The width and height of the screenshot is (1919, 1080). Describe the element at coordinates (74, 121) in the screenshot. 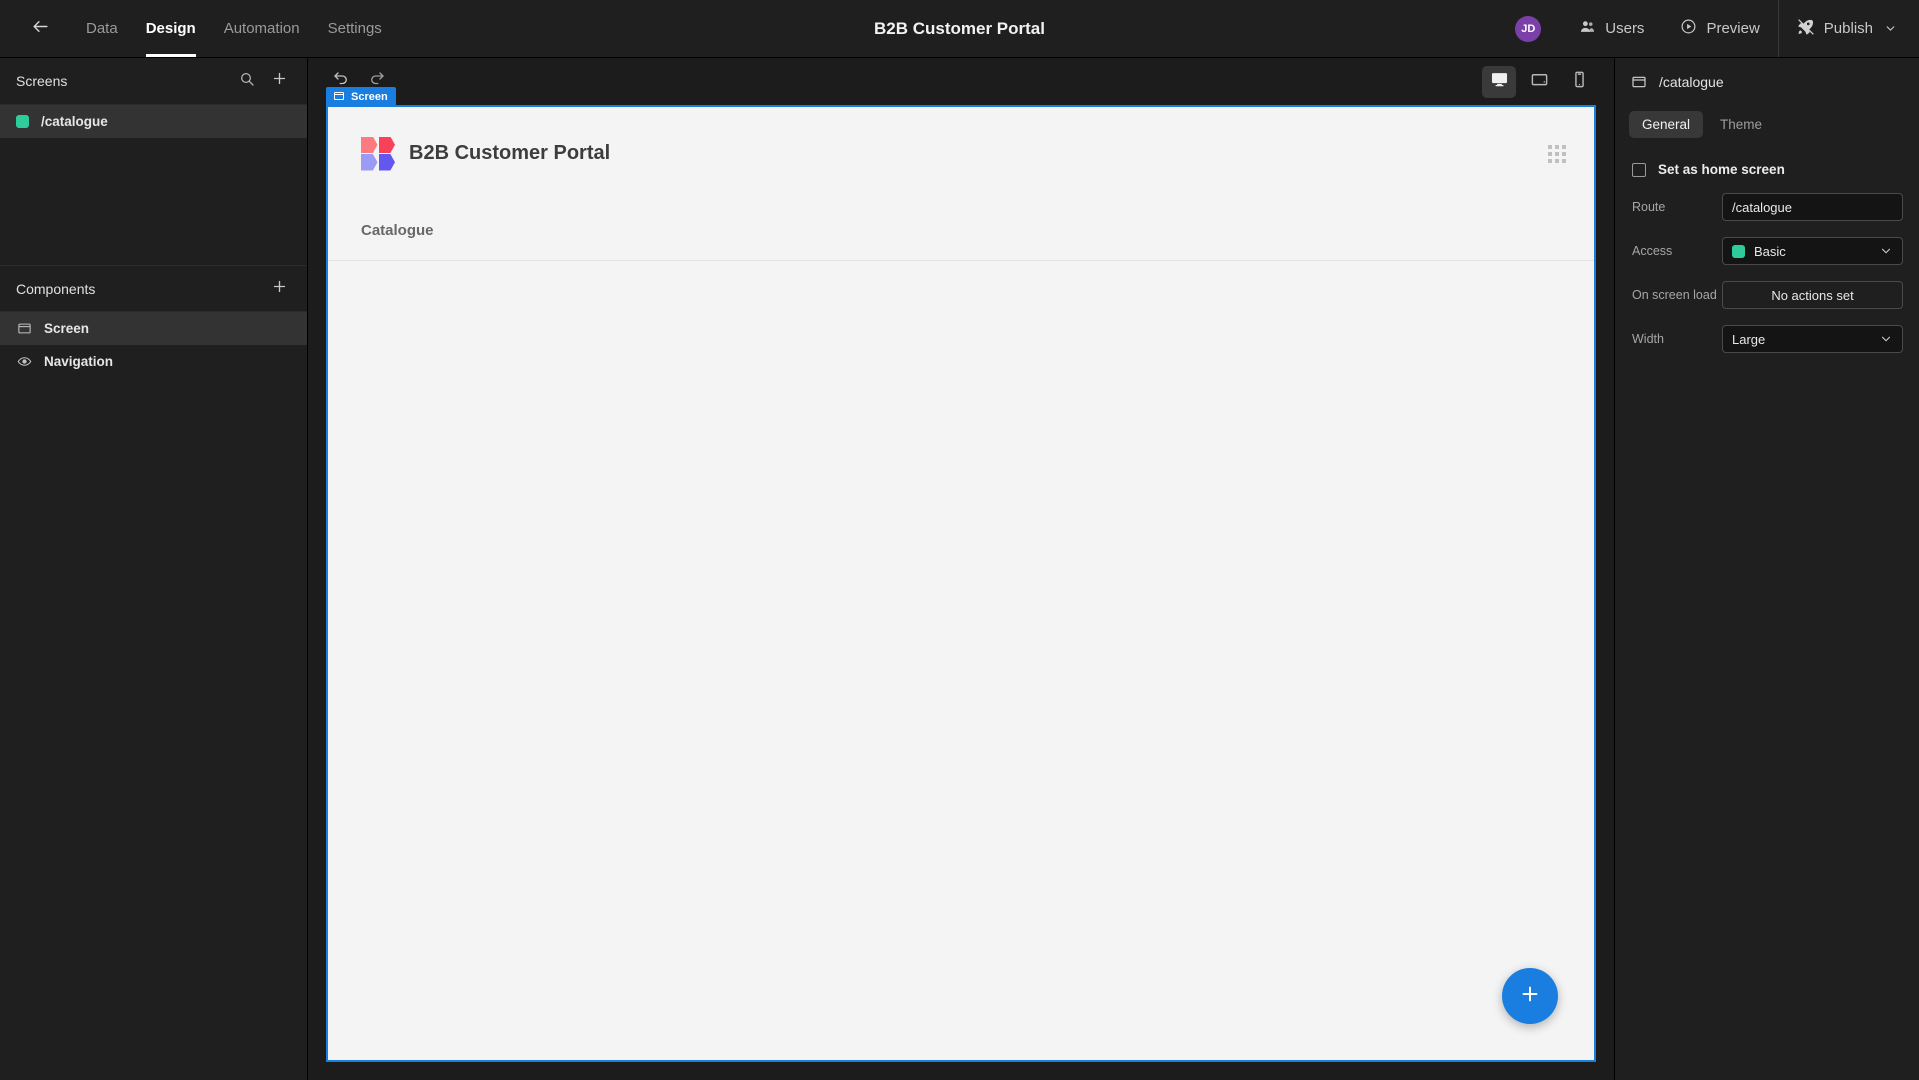

I see `sidebar-item-catalogue-label: /catalogue` at that location.